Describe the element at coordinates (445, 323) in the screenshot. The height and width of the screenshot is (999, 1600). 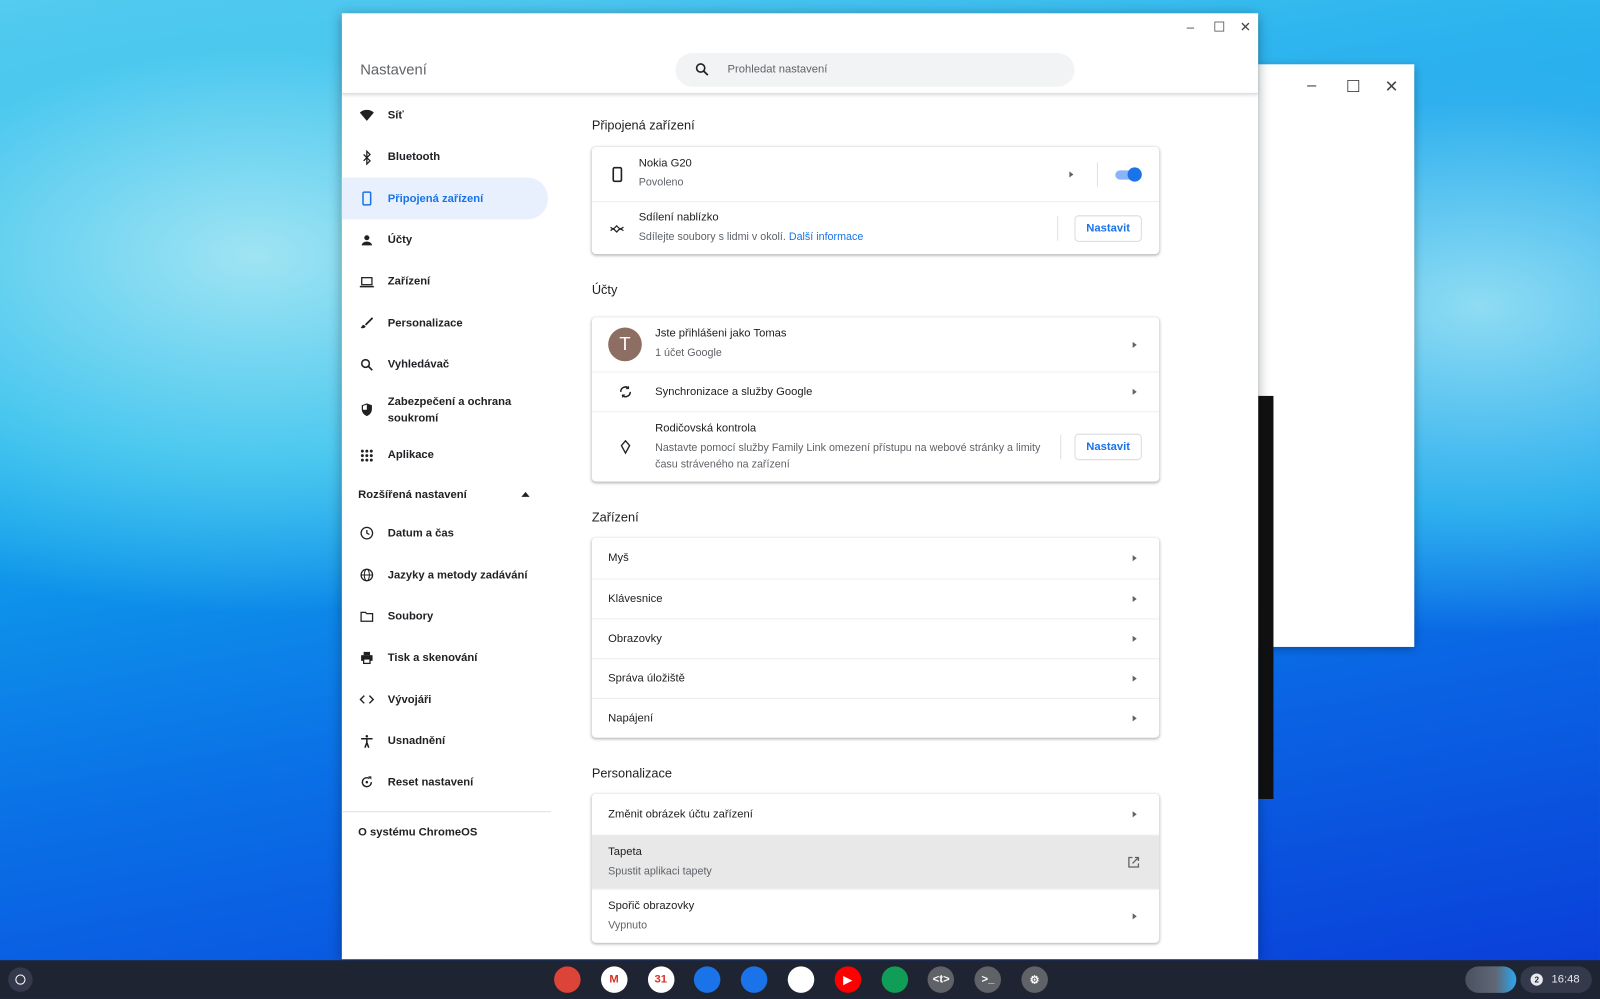
I see `sidebar-item-personalization: Personalizace` at that location.